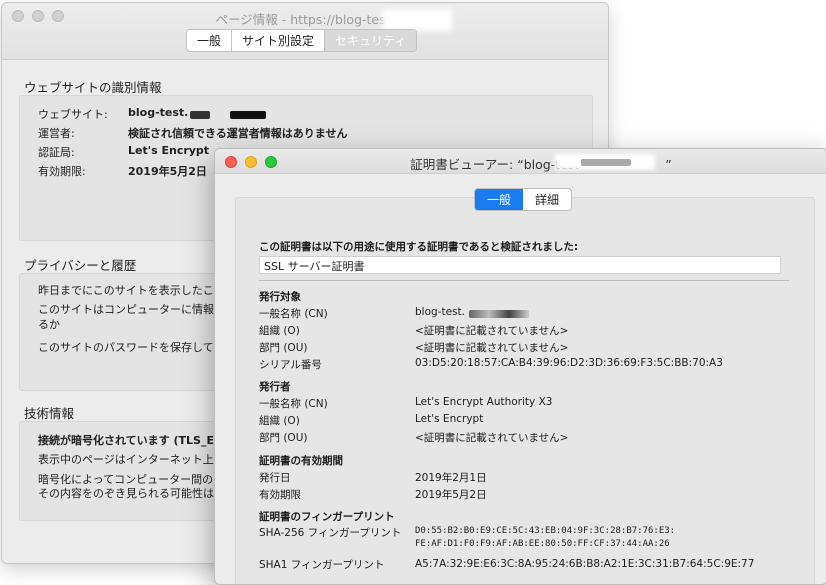 This screenshot has width=826, height=585. Describe the element at coordinates (301, 461) in the screenshot. I see `validity-heading: 証明書の有効期間` at that location.